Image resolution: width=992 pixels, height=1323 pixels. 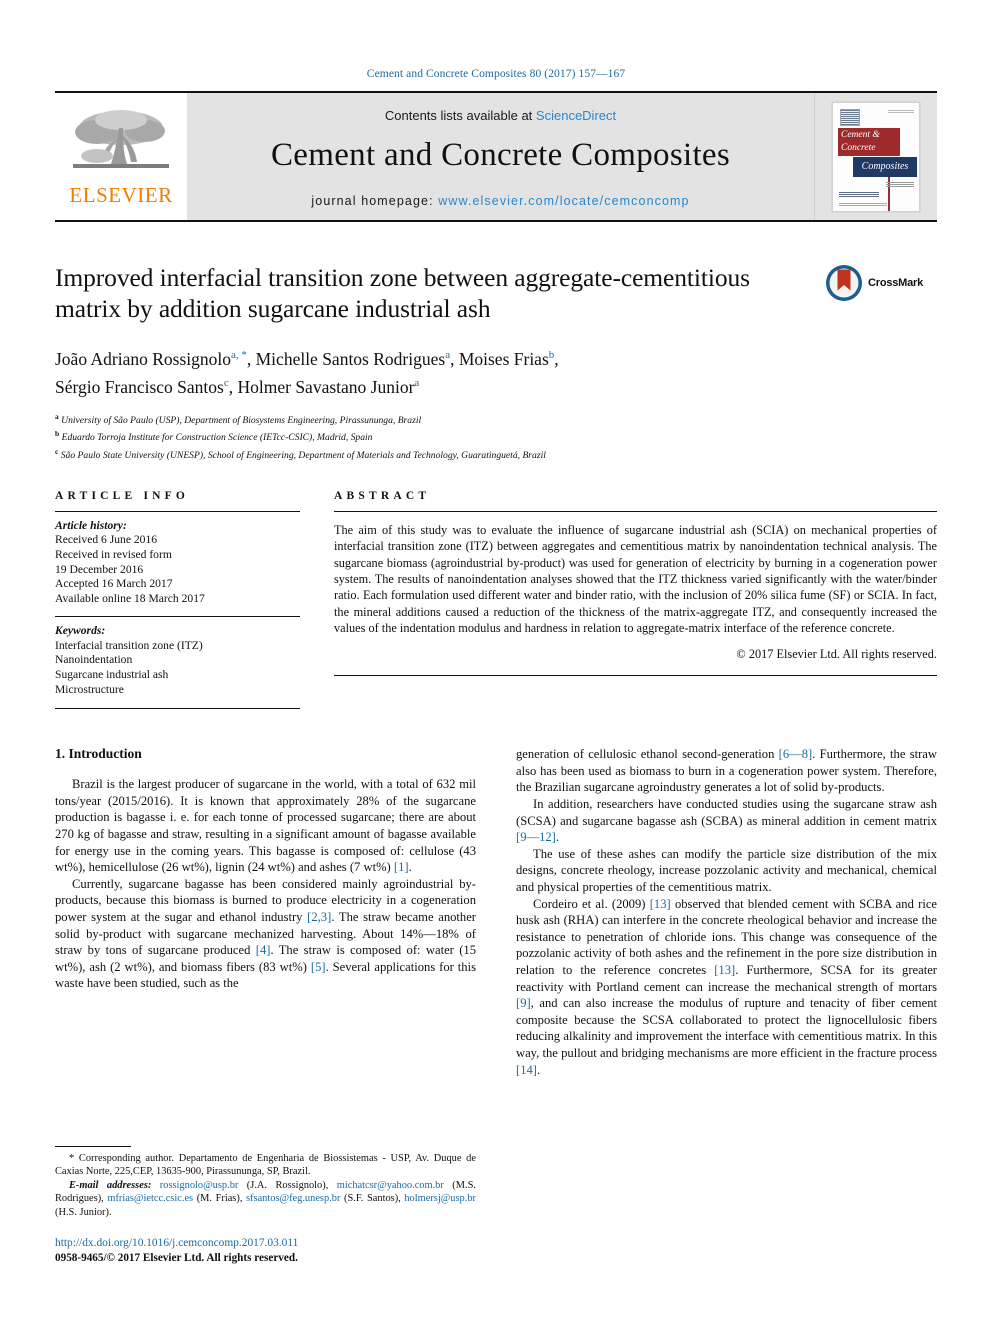 What do you see at coordinates (591, 903) in the screenshot?
I see `body-text-run: Cordeiro et al. (2009)` at bounding box center [591, 903].